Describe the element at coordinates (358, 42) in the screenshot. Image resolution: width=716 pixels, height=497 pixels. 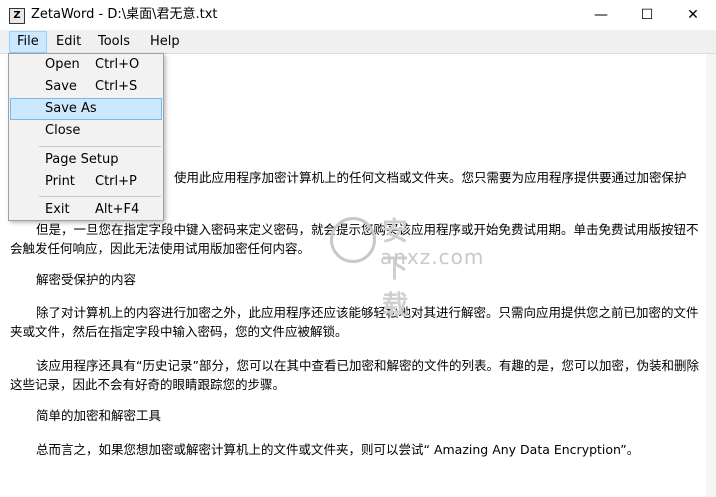
I see `menu-bar: File Edit Tools Help` at that location.